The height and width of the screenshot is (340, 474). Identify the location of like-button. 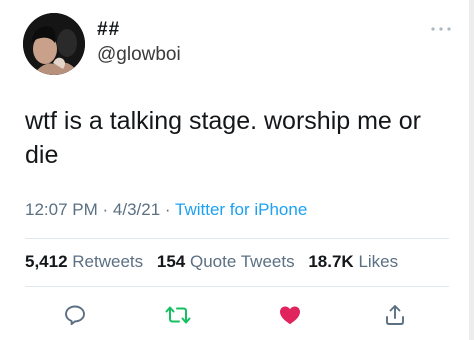
(290, 315).